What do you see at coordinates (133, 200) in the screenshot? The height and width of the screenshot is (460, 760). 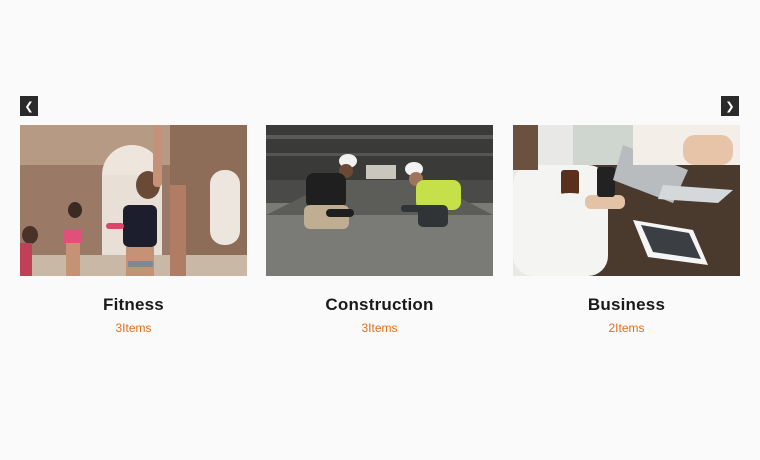 I see `fitness-image` at bounding box center [133, 200].